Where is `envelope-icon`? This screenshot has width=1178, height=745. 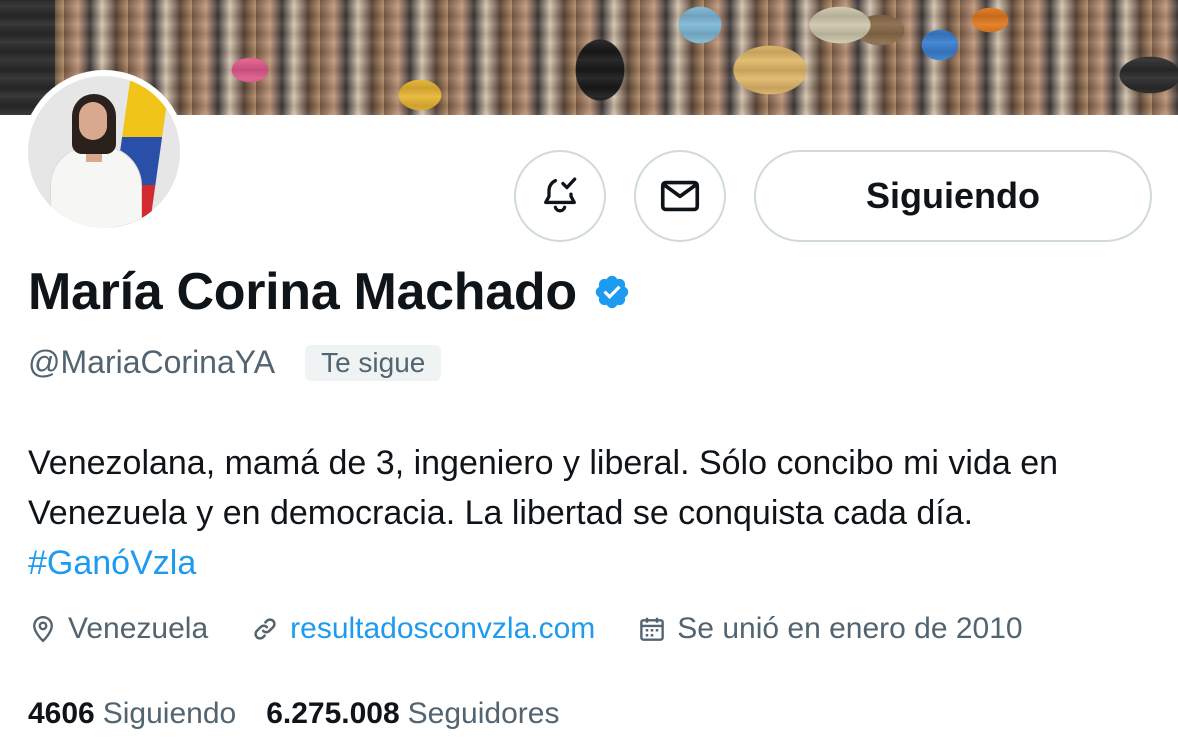
envelope-icon is located at coordinates (680, 196).